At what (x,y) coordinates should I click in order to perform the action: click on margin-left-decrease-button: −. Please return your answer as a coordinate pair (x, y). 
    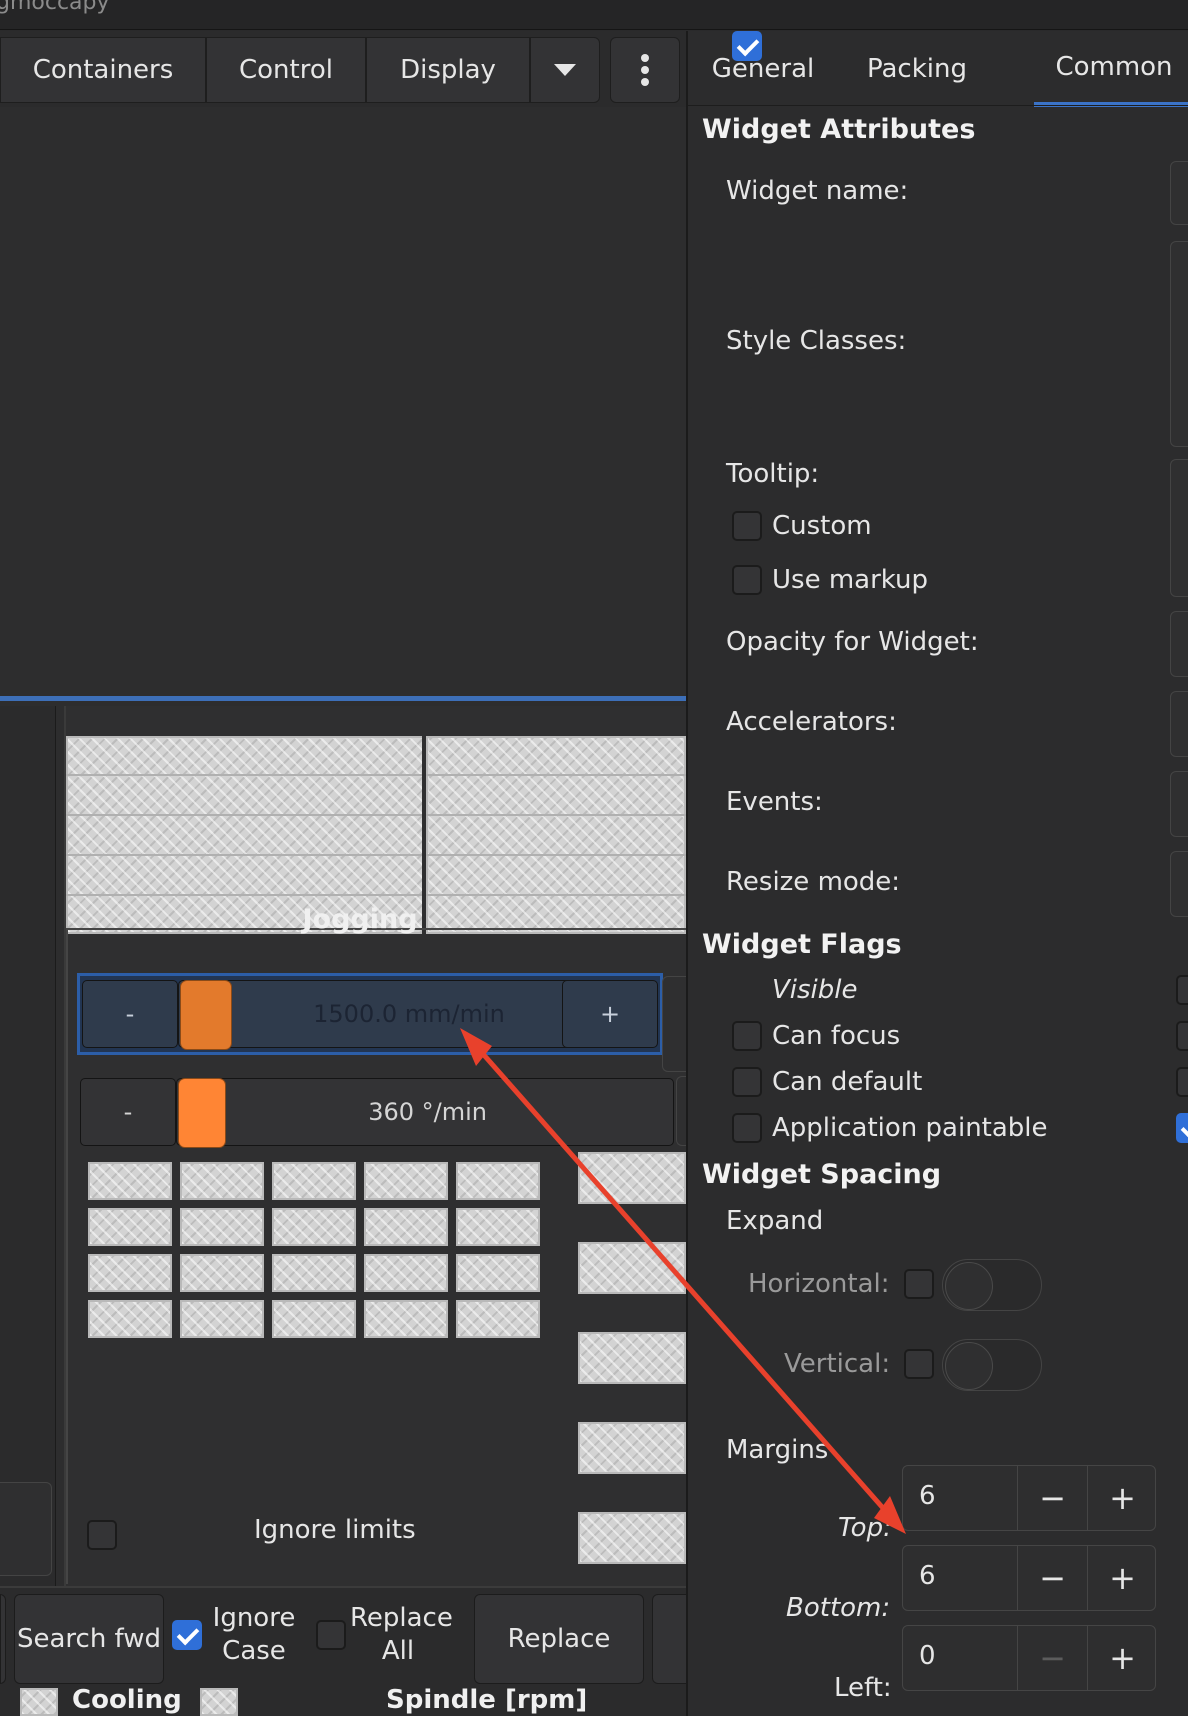
    Looking at the image, I should click on (1052, 1658).